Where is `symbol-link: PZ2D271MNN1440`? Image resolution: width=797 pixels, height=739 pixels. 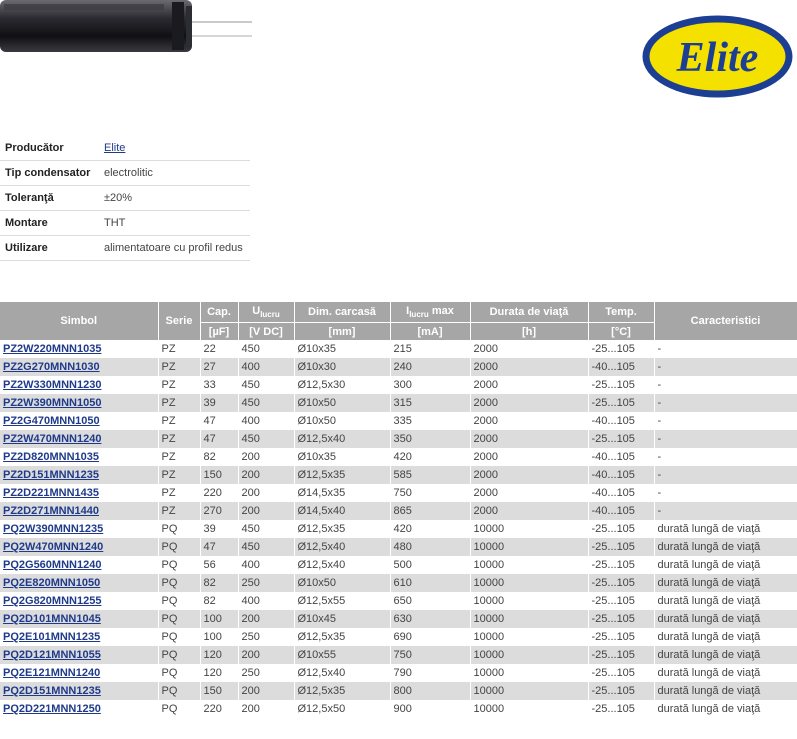 symbol-link: PZ2D271MNN1440 is located at coordinates (51, 511).